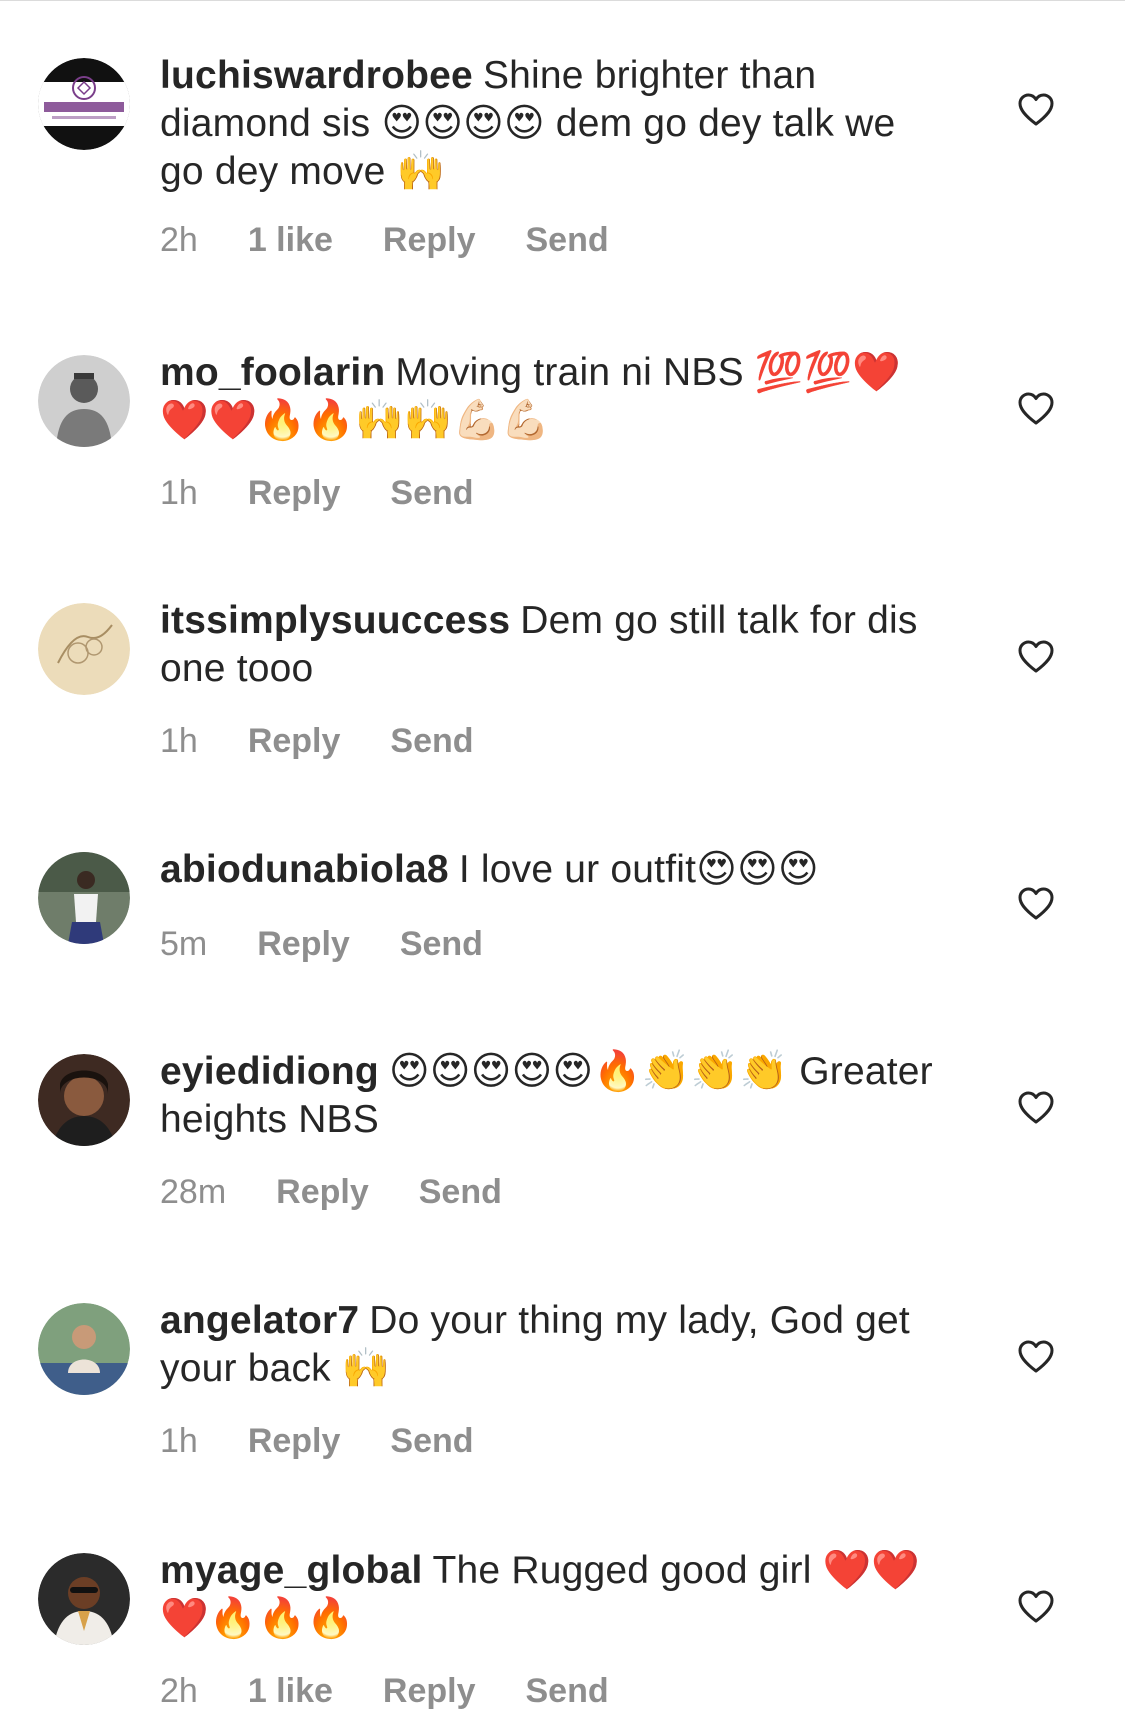  Describe the element at coordinates (193, 1192) in the screenshot. I see `comment-time: 28m` at that location.